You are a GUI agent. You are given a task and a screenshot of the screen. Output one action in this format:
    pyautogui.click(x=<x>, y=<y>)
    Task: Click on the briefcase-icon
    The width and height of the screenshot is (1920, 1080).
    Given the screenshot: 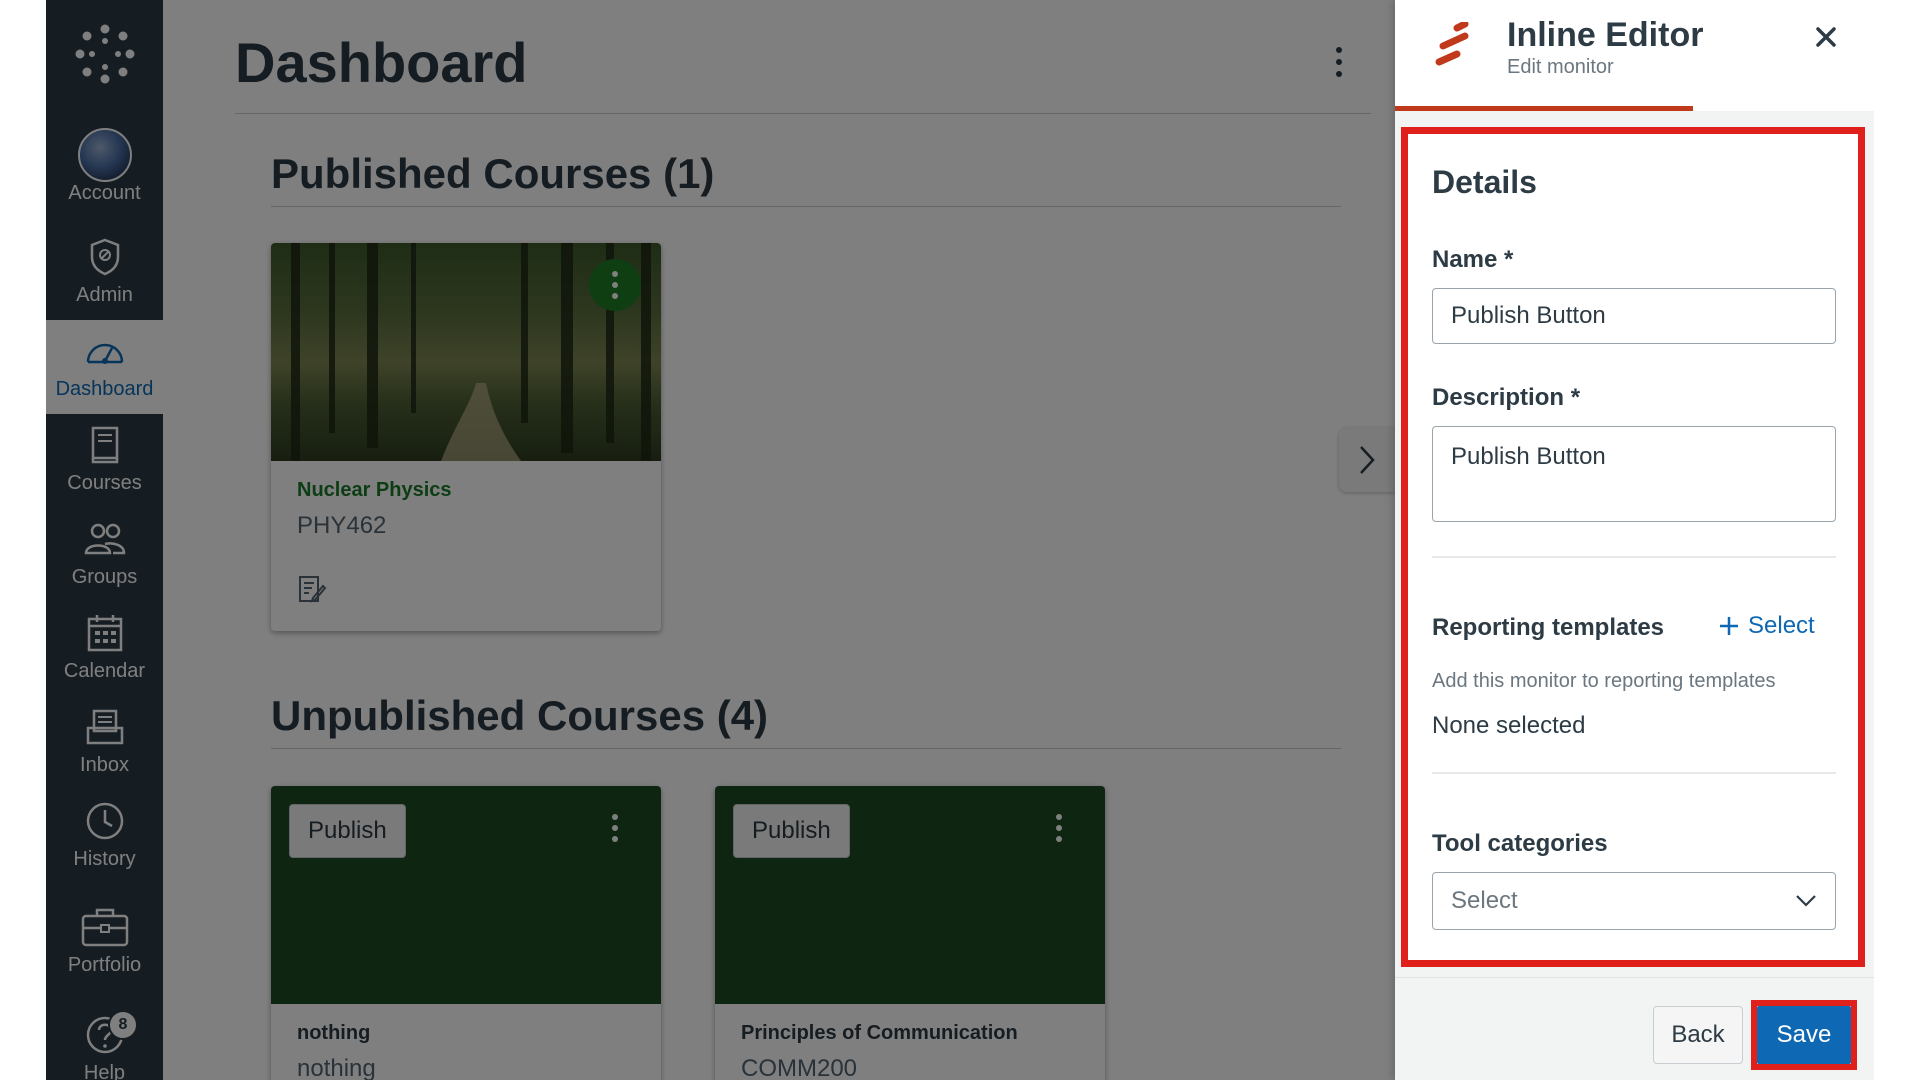 What is the action you would take?
    pyautogui.click(x=105, y=927)
    